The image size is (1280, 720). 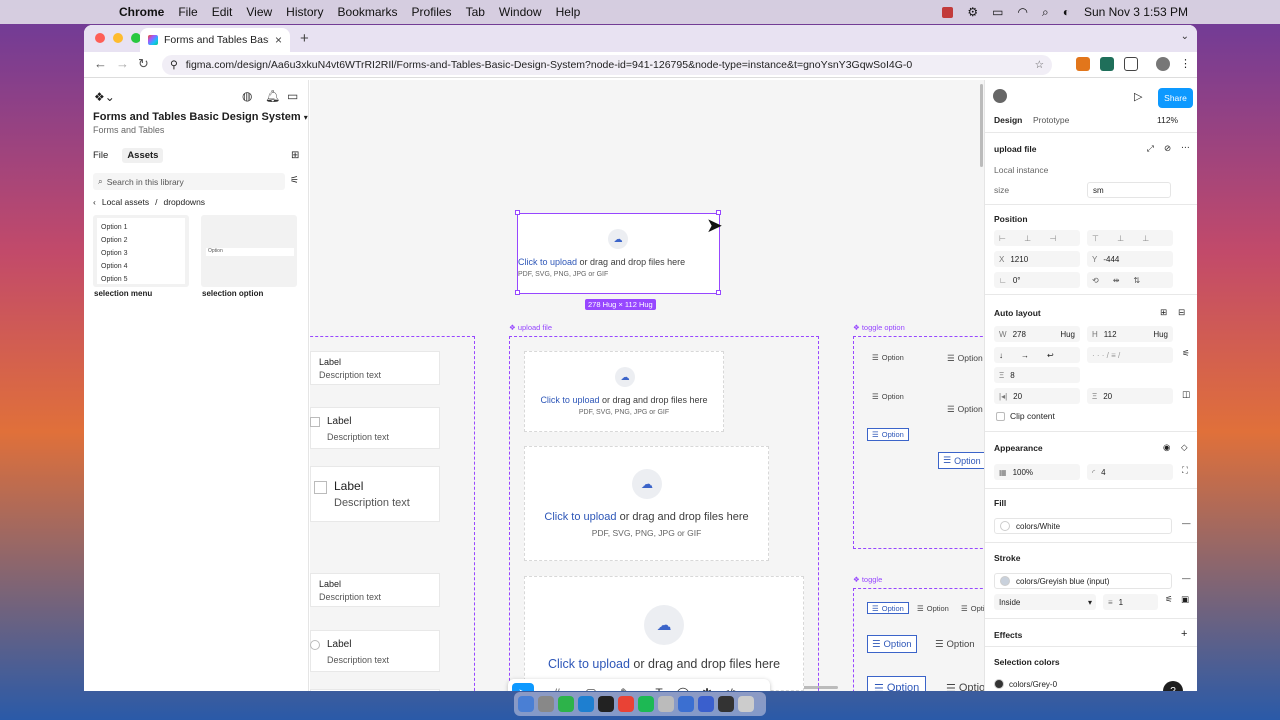 What do you see at coordinates (1130, 396) in the screenshot?
I see `vertical-padding-input: Ξ 20` at bounding box center [1130, 396].